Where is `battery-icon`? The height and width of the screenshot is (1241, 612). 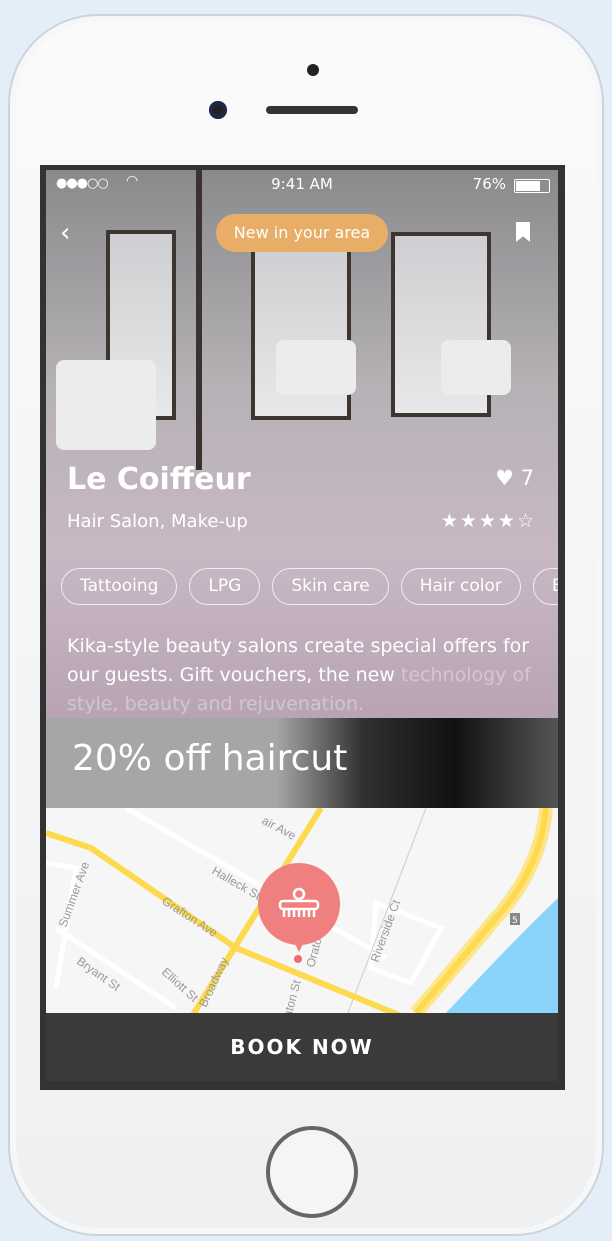 battery-icon is located at coordinates (532, 186).